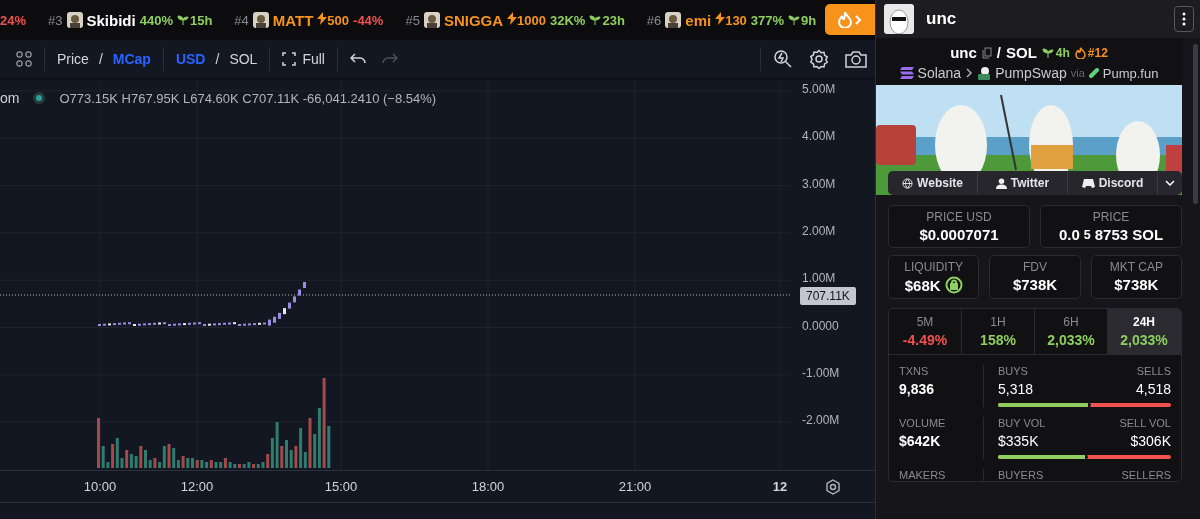 The height and width of the screenshot is (519, 1200). What do you see at coordinates (906, 73) in the screenshot?
I see `solana-icon` at bounding box center [906, 73].